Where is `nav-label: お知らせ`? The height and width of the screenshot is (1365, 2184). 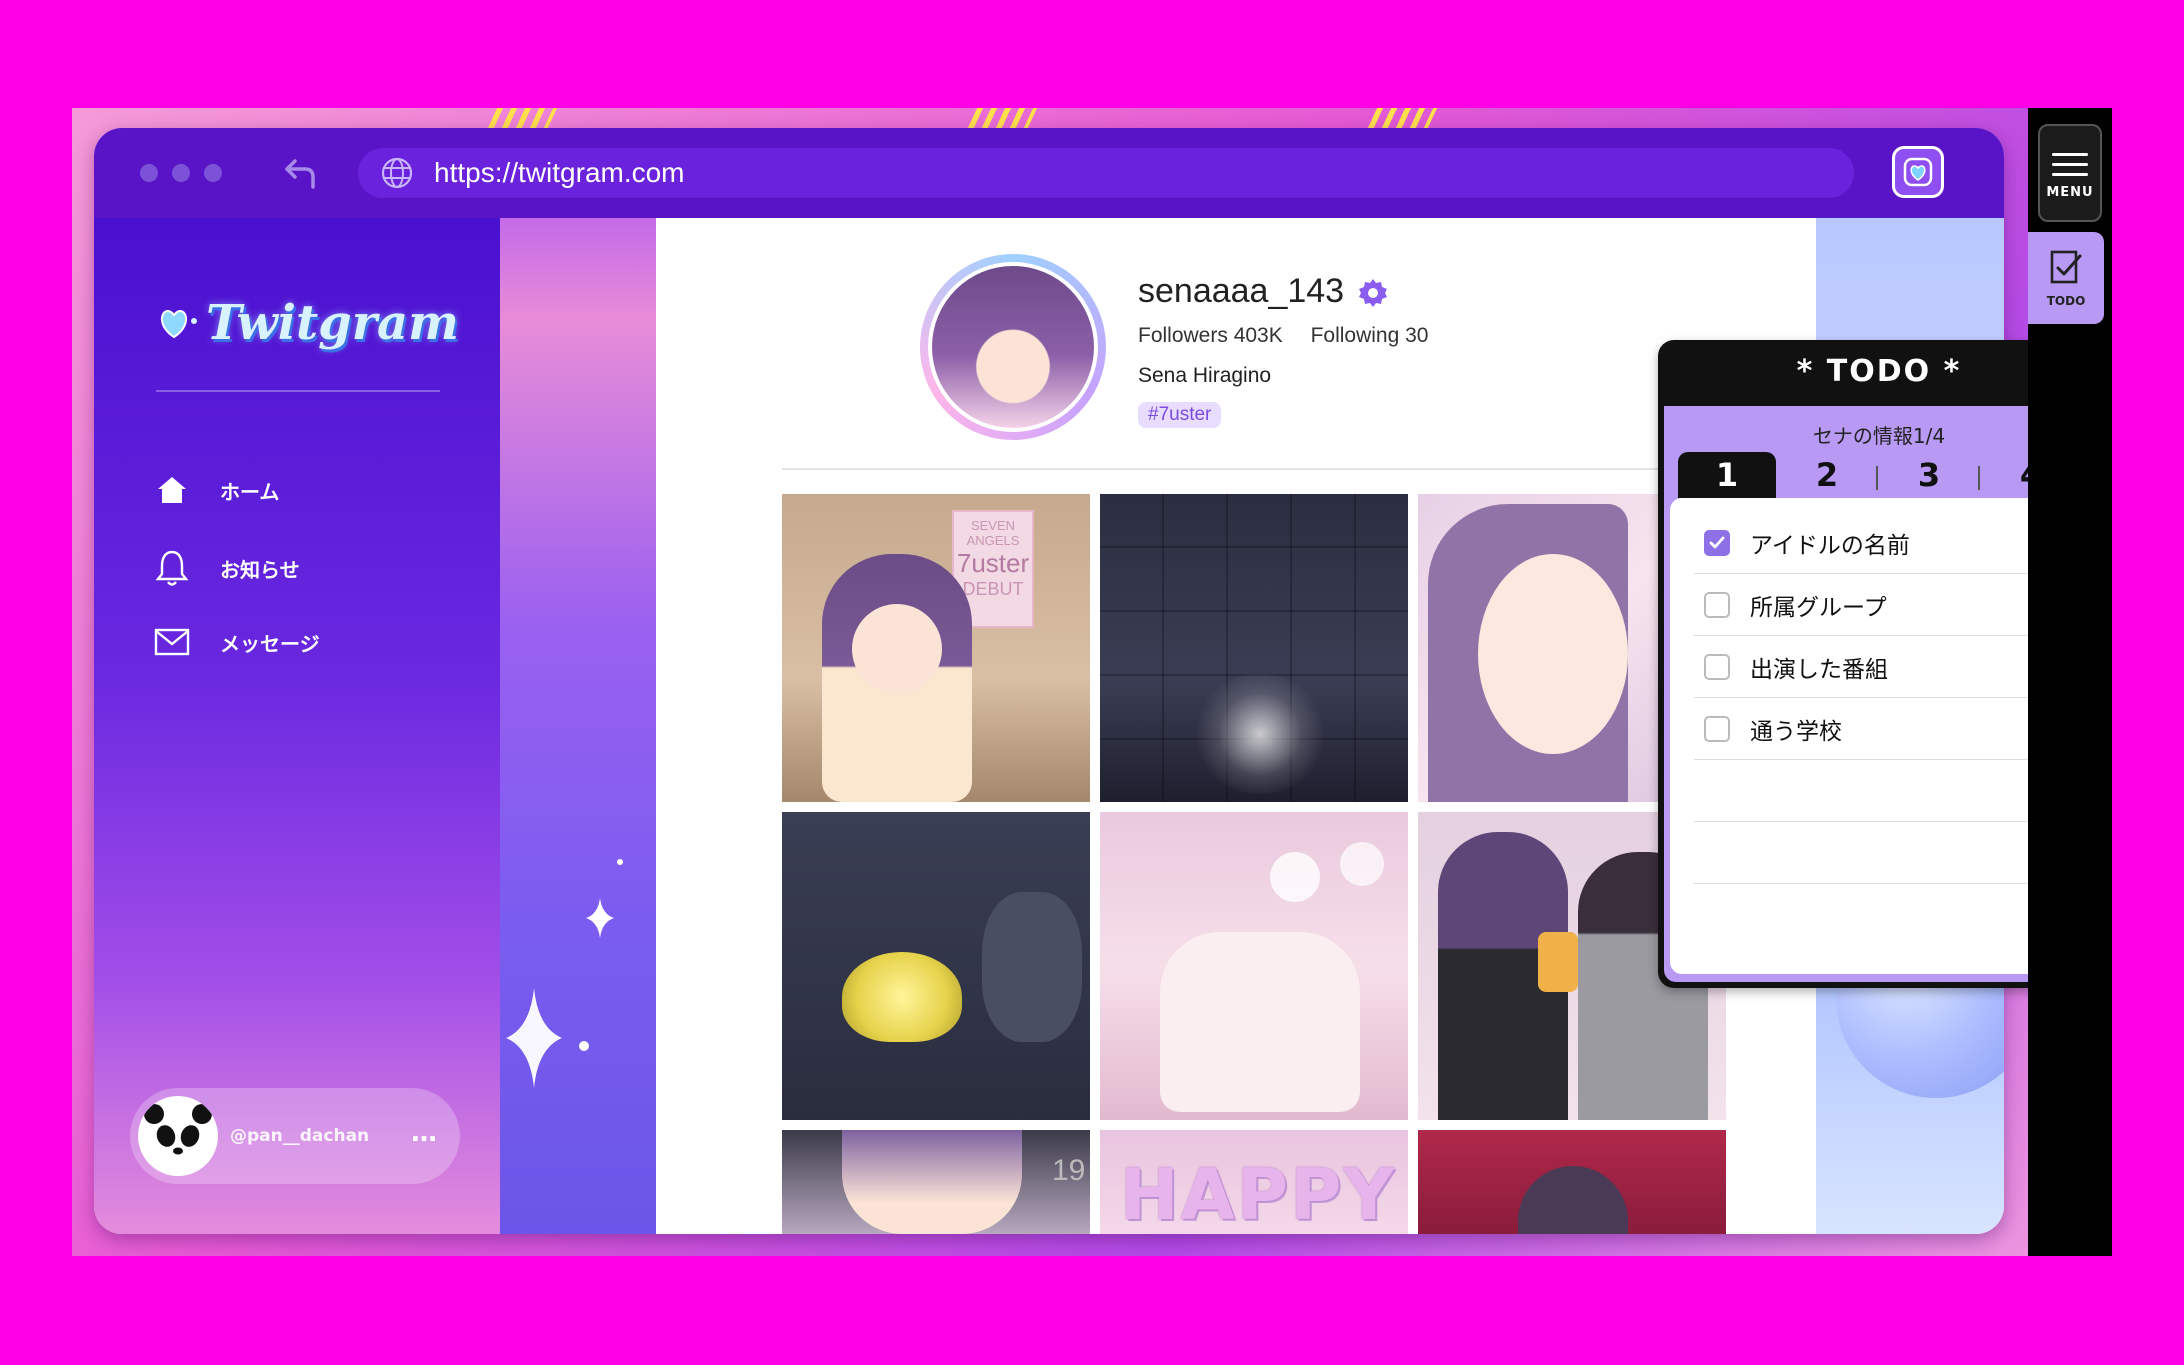 nav-label: お知らせ is located at coordinates (260, 569).